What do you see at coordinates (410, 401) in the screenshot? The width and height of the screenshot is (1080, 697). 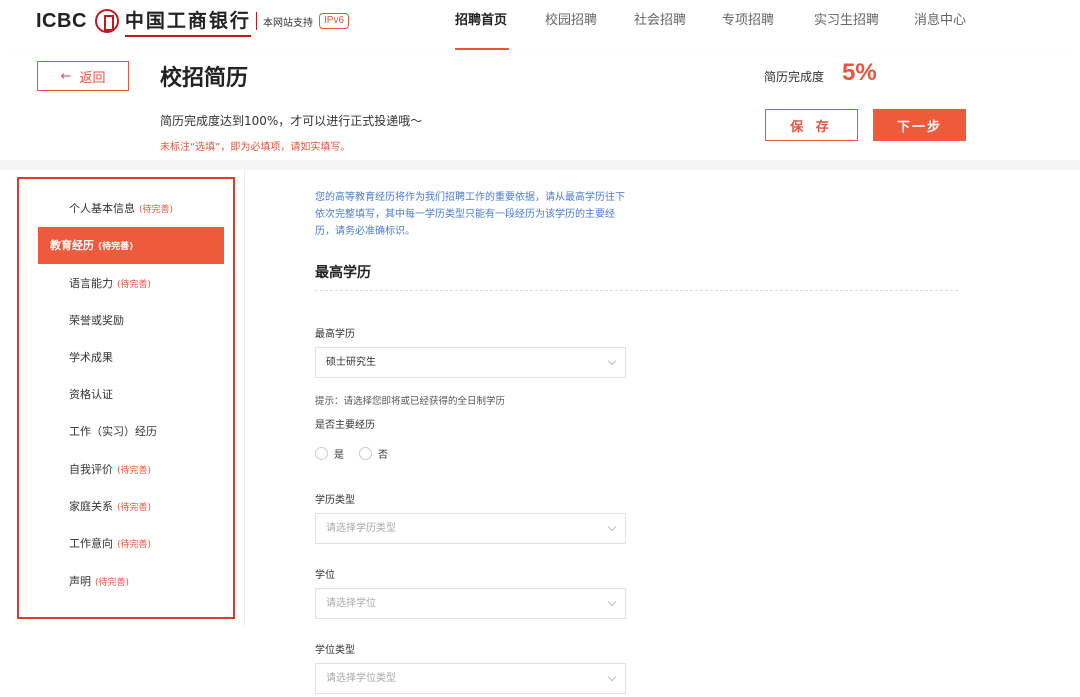 I see `highest-degree-hint: 提示：请选择您即将或已经获得的全日制学历` at bounding box center [410, 401].